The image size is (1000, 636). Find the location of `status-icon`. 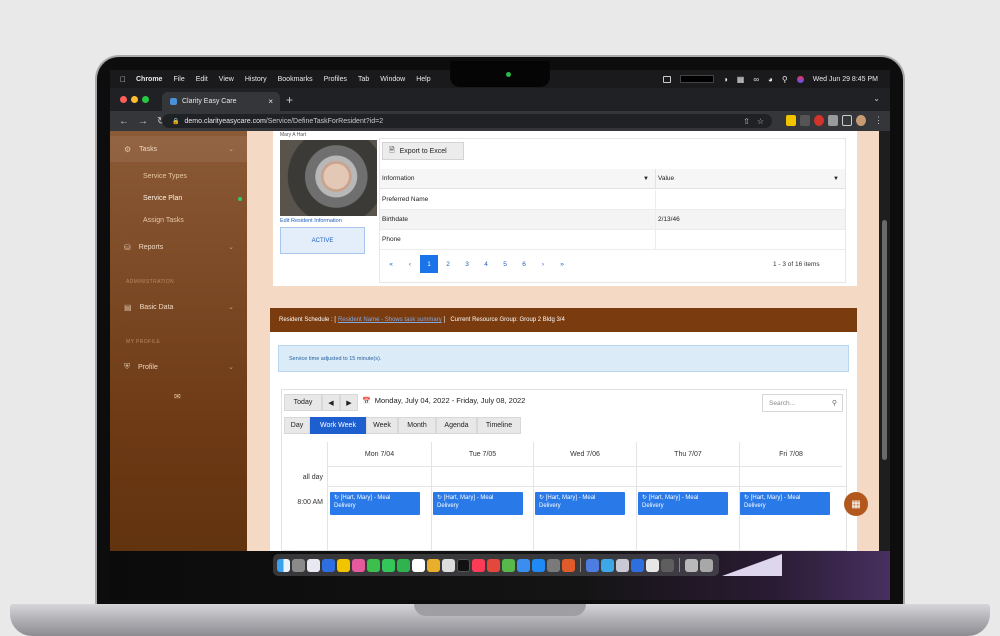

status-icon is located at coordinates (666, 79).